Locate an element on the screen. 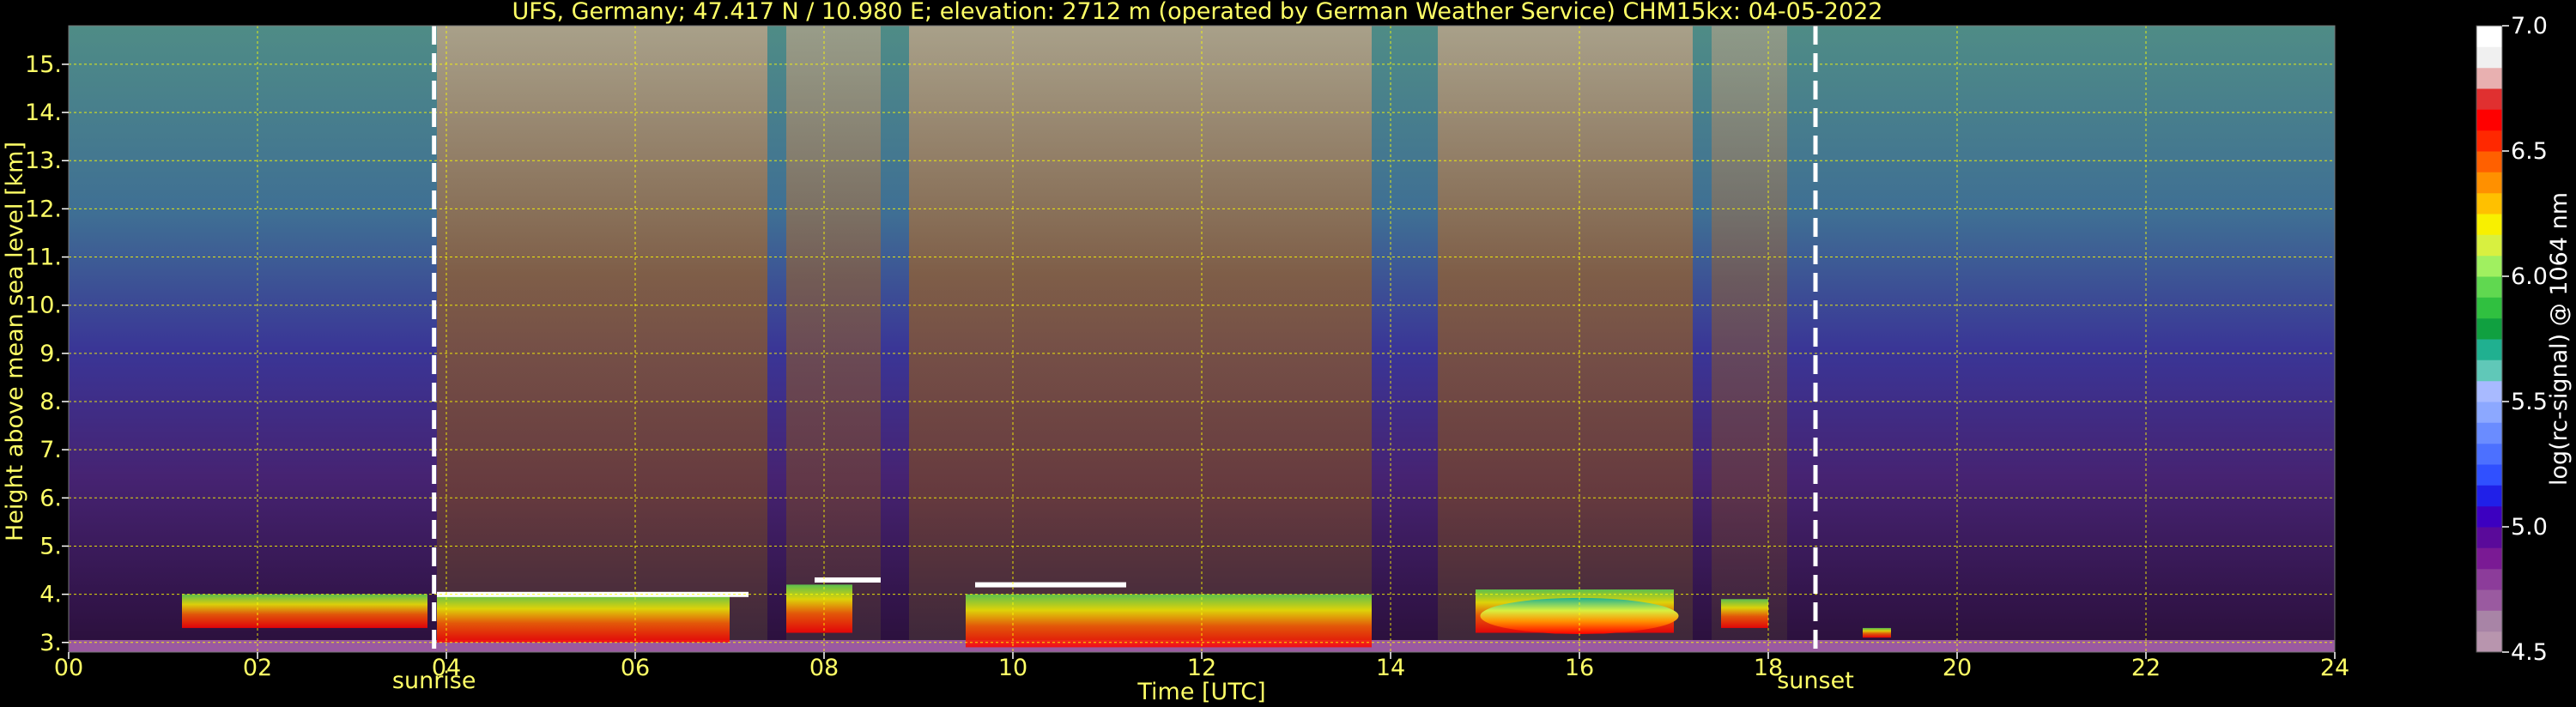 This screenshot has width=2576, height=707. x-tick-label: 14 is located at coordinates (1390, 668).